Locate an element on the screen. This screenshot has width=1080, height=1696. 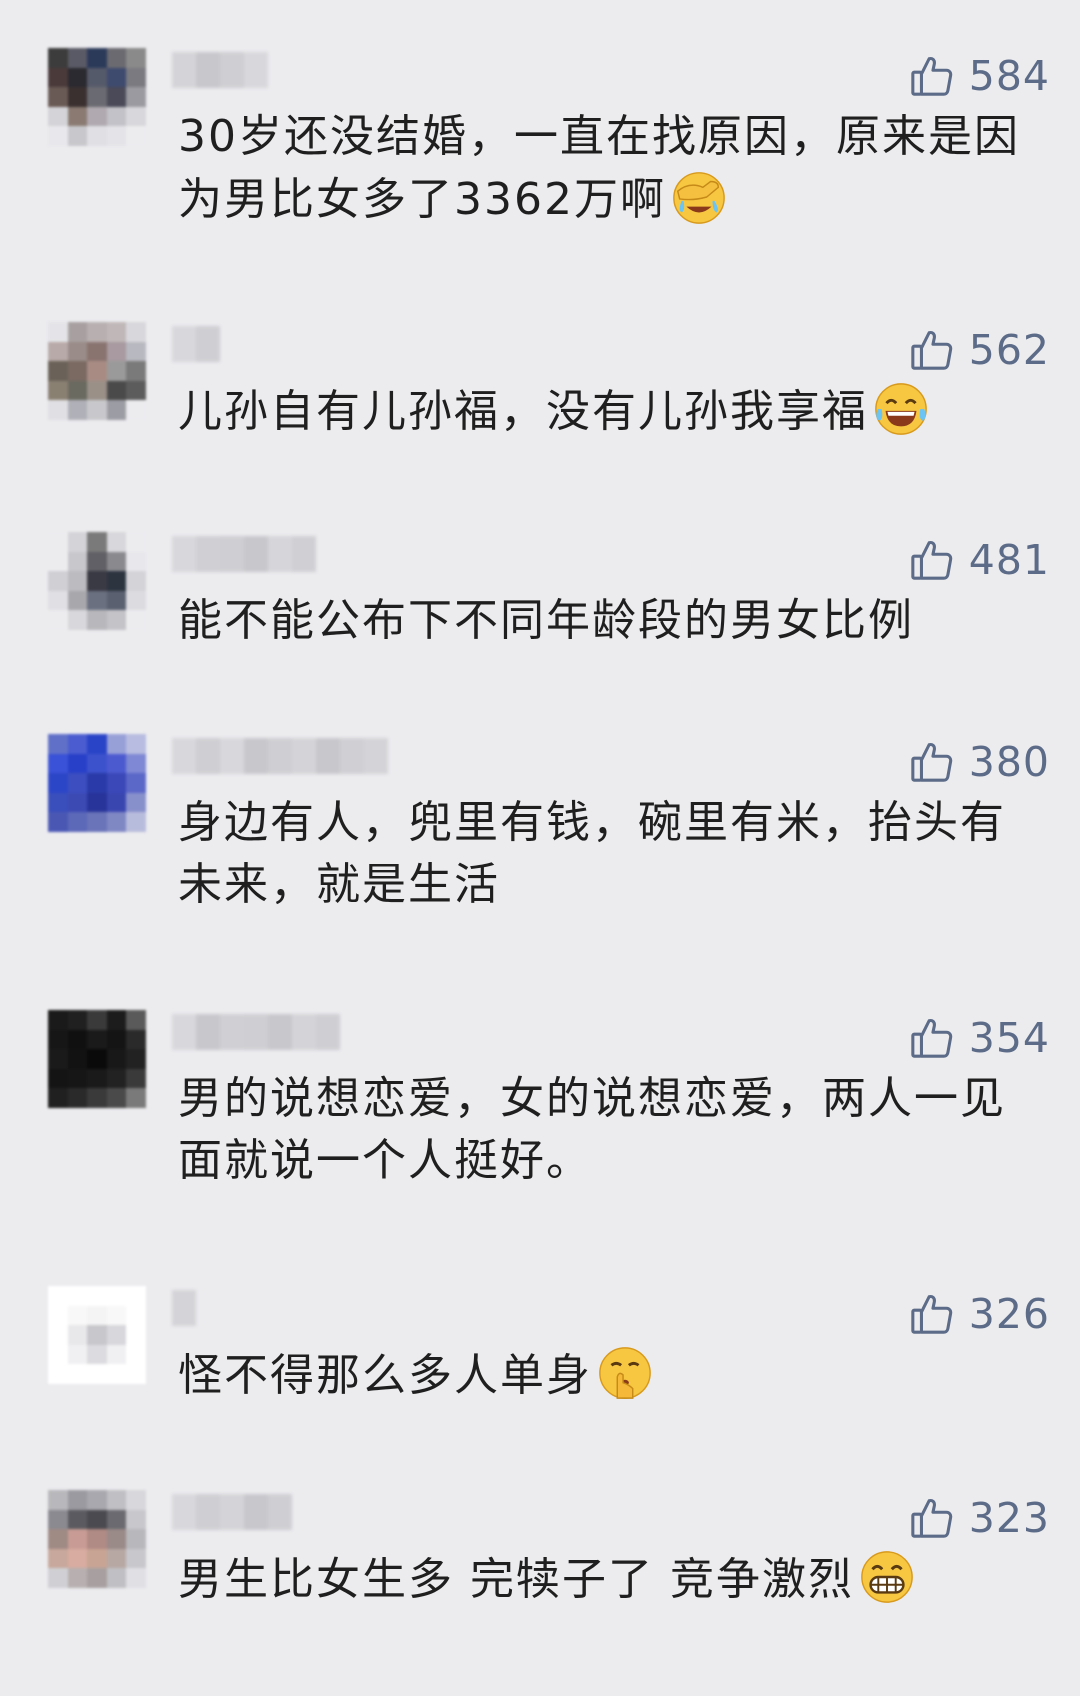
shushing-face-emoji is located at coordinates (625, 1373).